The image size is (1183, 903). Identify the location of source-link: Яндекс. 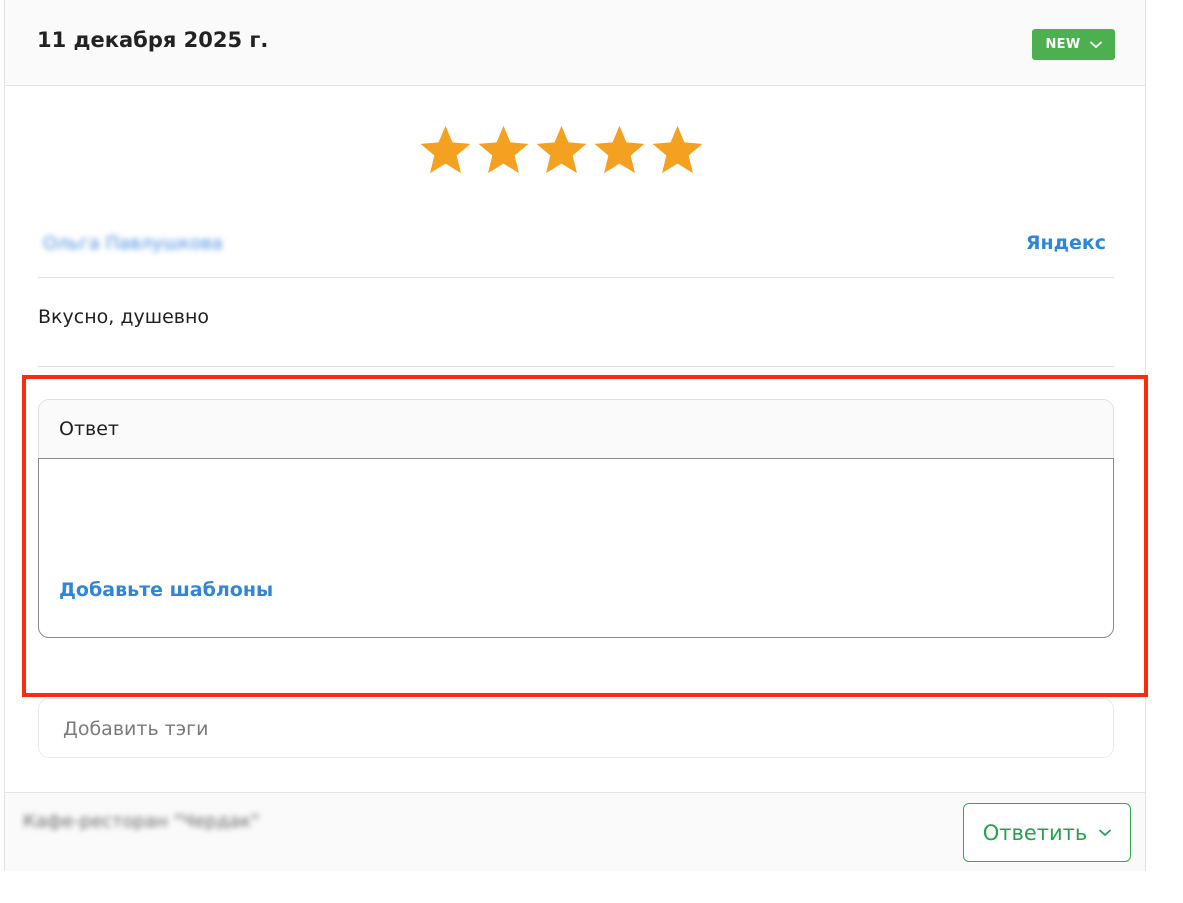
(1066, 243).